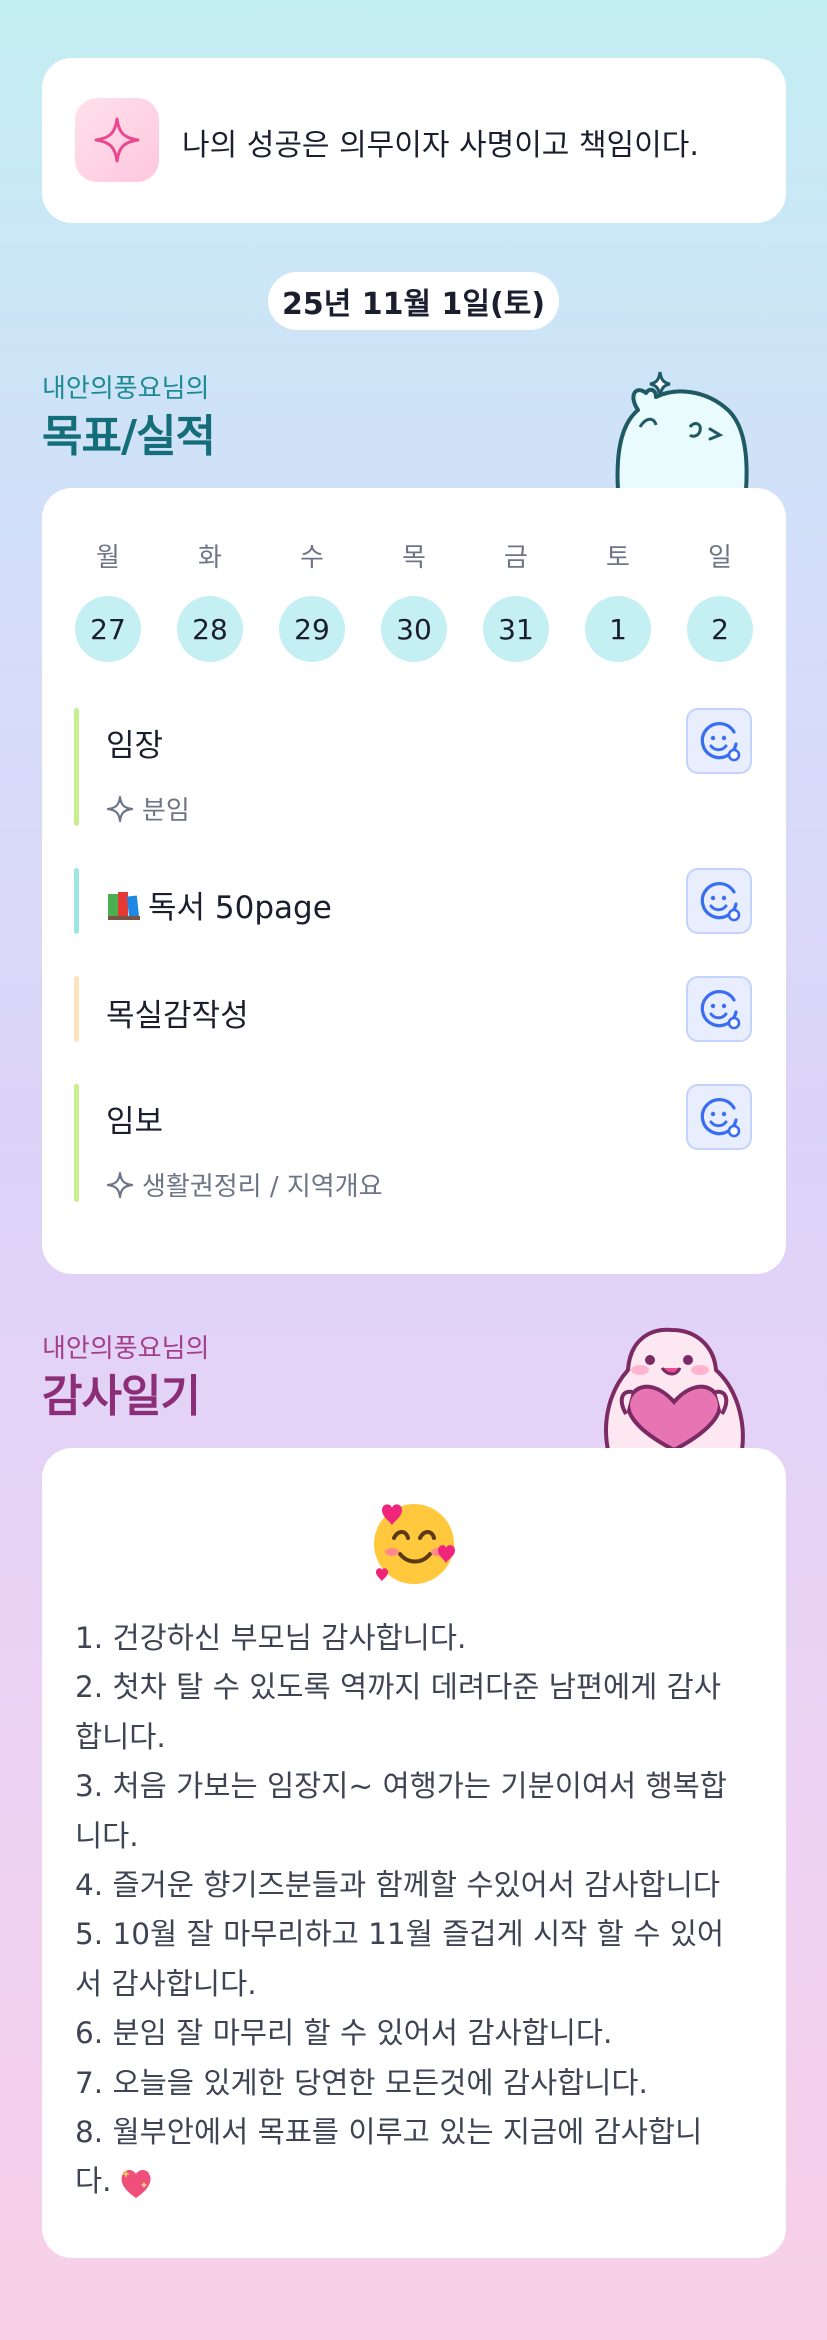 Image resolution: width=827 pixels, height=2340 pixels. Describe the element at coordinates (135, 1122) in the screenshot. I see `goal-name: 임보` at that location.